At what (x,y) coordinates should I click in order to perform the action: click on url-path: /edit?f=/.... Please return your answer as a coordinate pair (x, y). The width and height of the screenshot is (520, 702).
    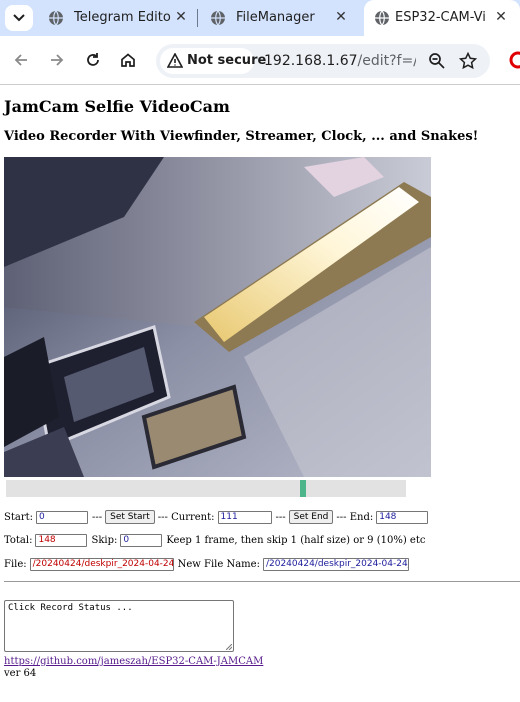
    Looking at the image, I should click on (386, 61).